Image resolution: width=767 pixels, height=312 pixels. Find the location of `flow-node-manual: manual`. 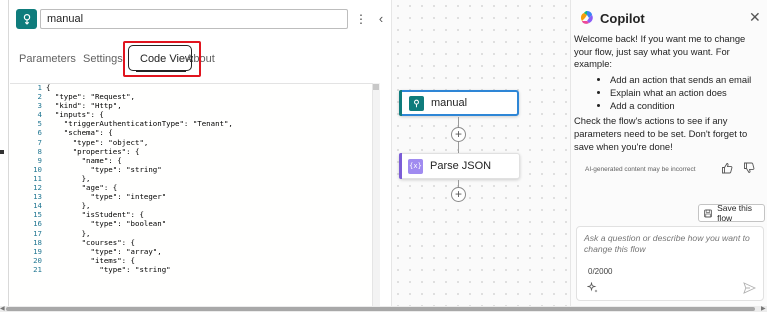

flow-node-manual: manual is located at coordinates (459, 103).